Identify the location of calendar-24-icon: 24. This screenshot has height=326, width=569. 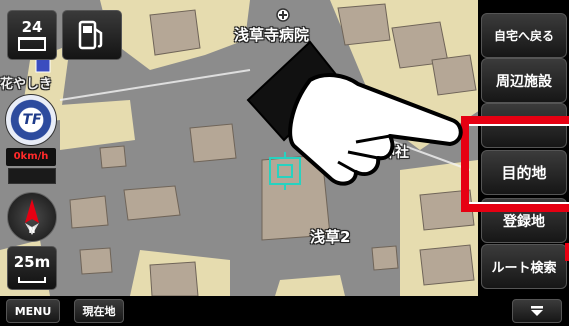
(32, 35).